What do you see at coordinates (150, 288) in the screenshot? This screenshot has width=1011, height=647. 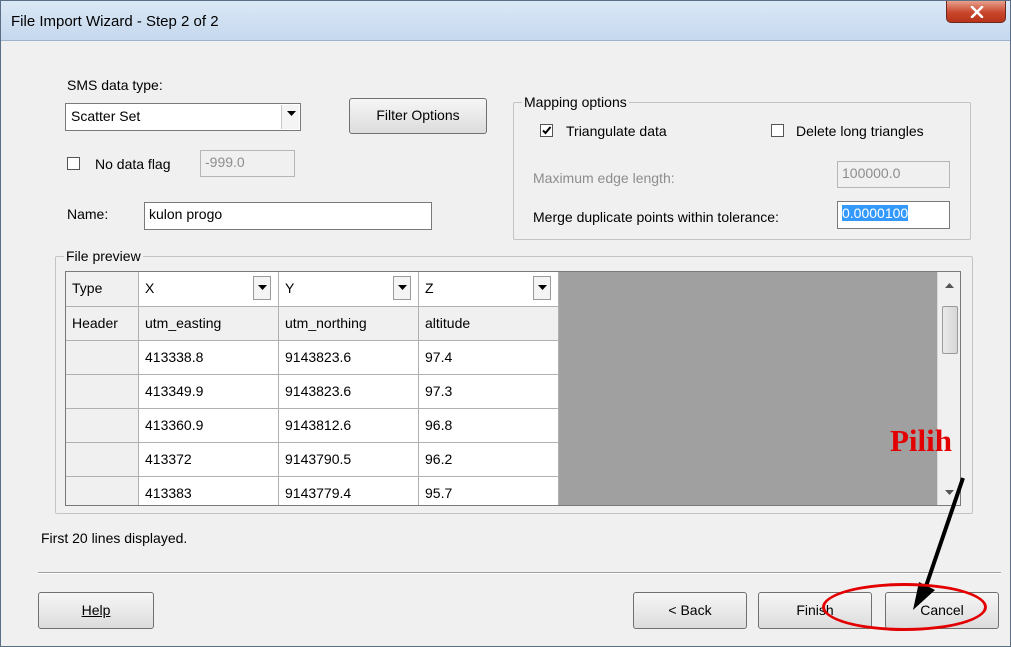 I see `column-type-x-value: X` at bounding box center [150, 288].